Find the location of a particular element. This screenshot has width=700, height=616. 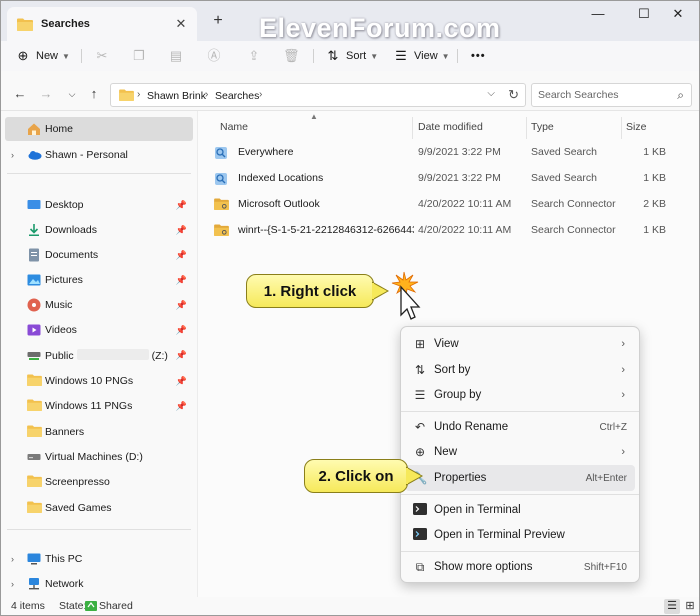

document-icon is located at coordinates (34, 255).